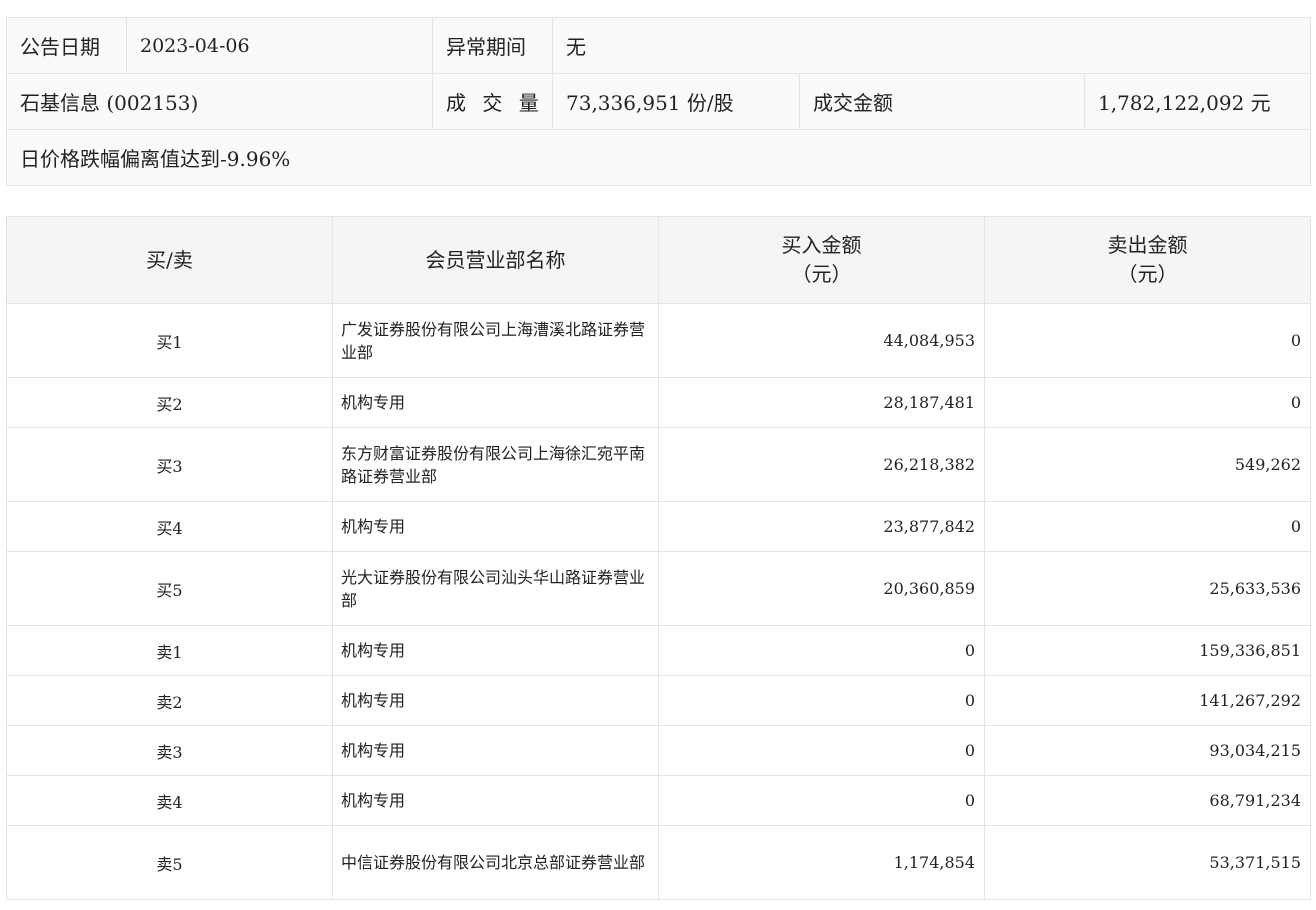 Image resolution: width=1316 pixels, height=910 pixels. What do you see at coordinates (169, 650) in the screenshot?
I see `side-cell: 卖1` at bounding box center [169, 650].